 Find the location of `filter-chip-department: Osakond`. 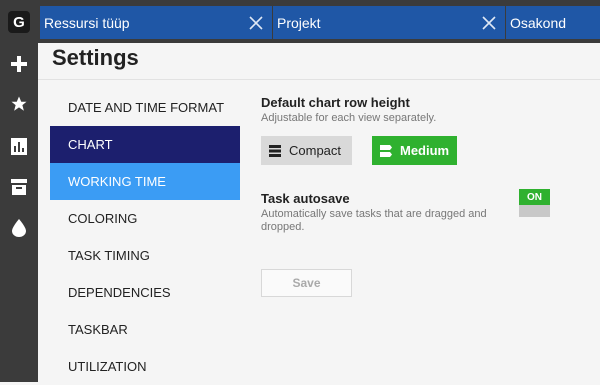

filter-chip-department: Osakond is located at coordinates (553, 22).